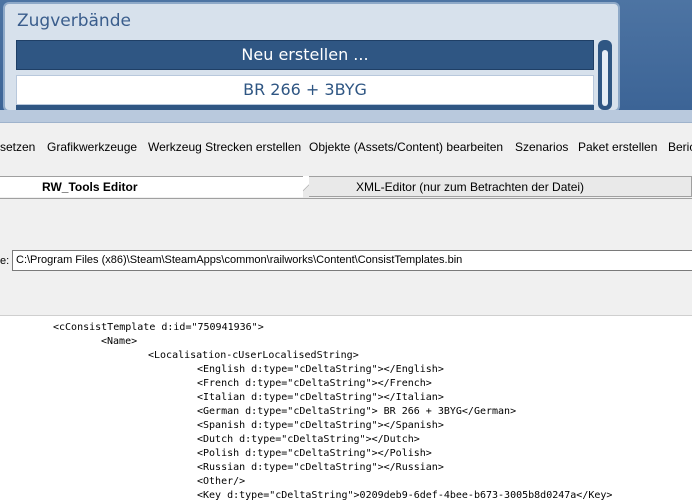 Image resolution: width=692 pixels, height=504 pixels. Describe the element at coordinates (346, 116) in the screenshot. I see `window-title-strip` at that location.